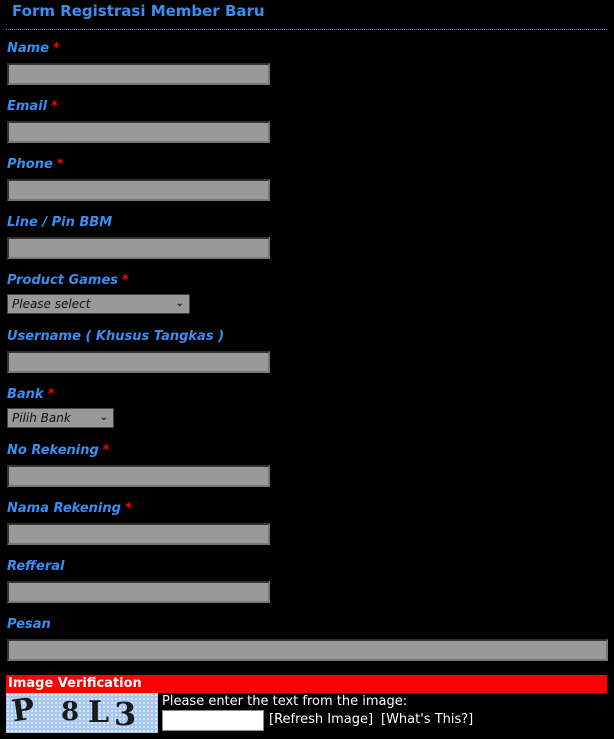 This screenshot has height=739, width=614. What do you see at coordinates (69, 508) in the screenshot?
I see `nama-rekening-label: Nama Rekening *` at bounding box center [69, 508].